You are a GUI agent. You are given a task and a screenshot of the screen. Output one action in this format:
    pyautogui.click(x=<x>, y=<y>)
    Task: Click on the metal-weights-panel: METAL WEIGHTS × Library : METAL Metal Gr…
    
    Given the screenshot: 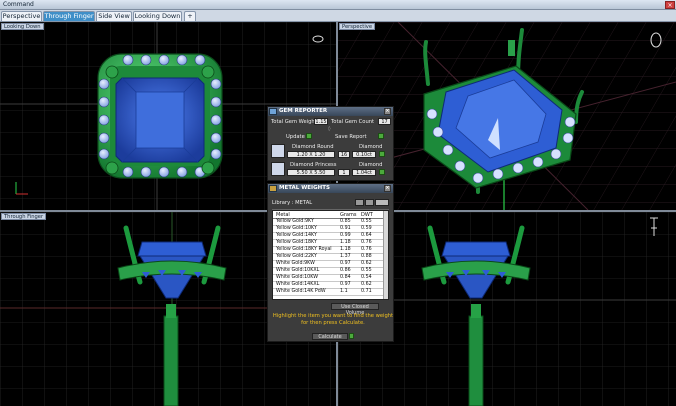 What is the action you would take?
    pyautogui.click(x=330, y=262)
    